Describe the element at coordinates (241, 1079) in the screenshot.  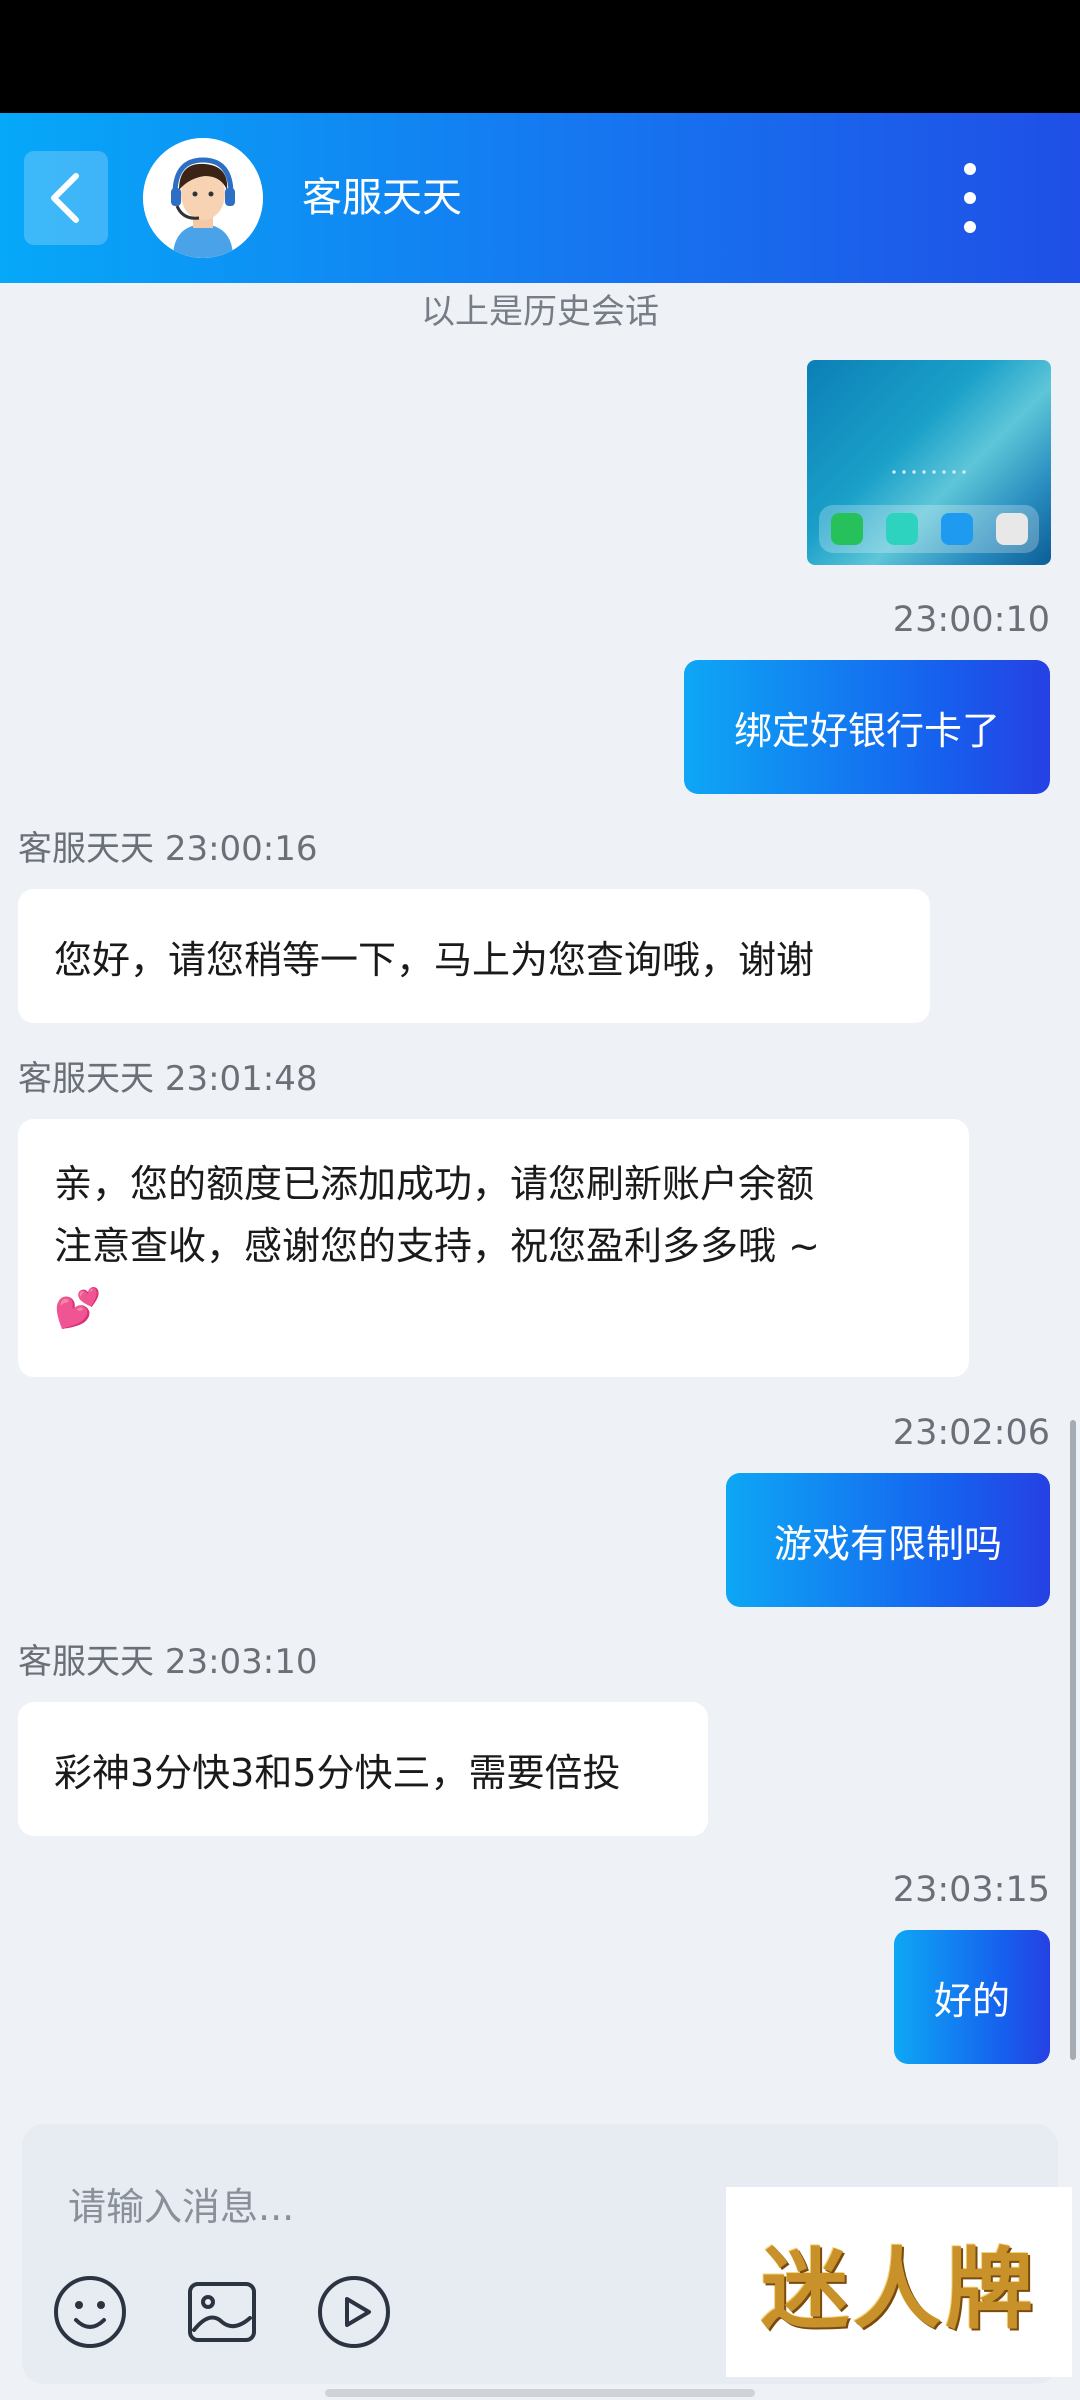
I see `message-time: 23:01:48` at that location.